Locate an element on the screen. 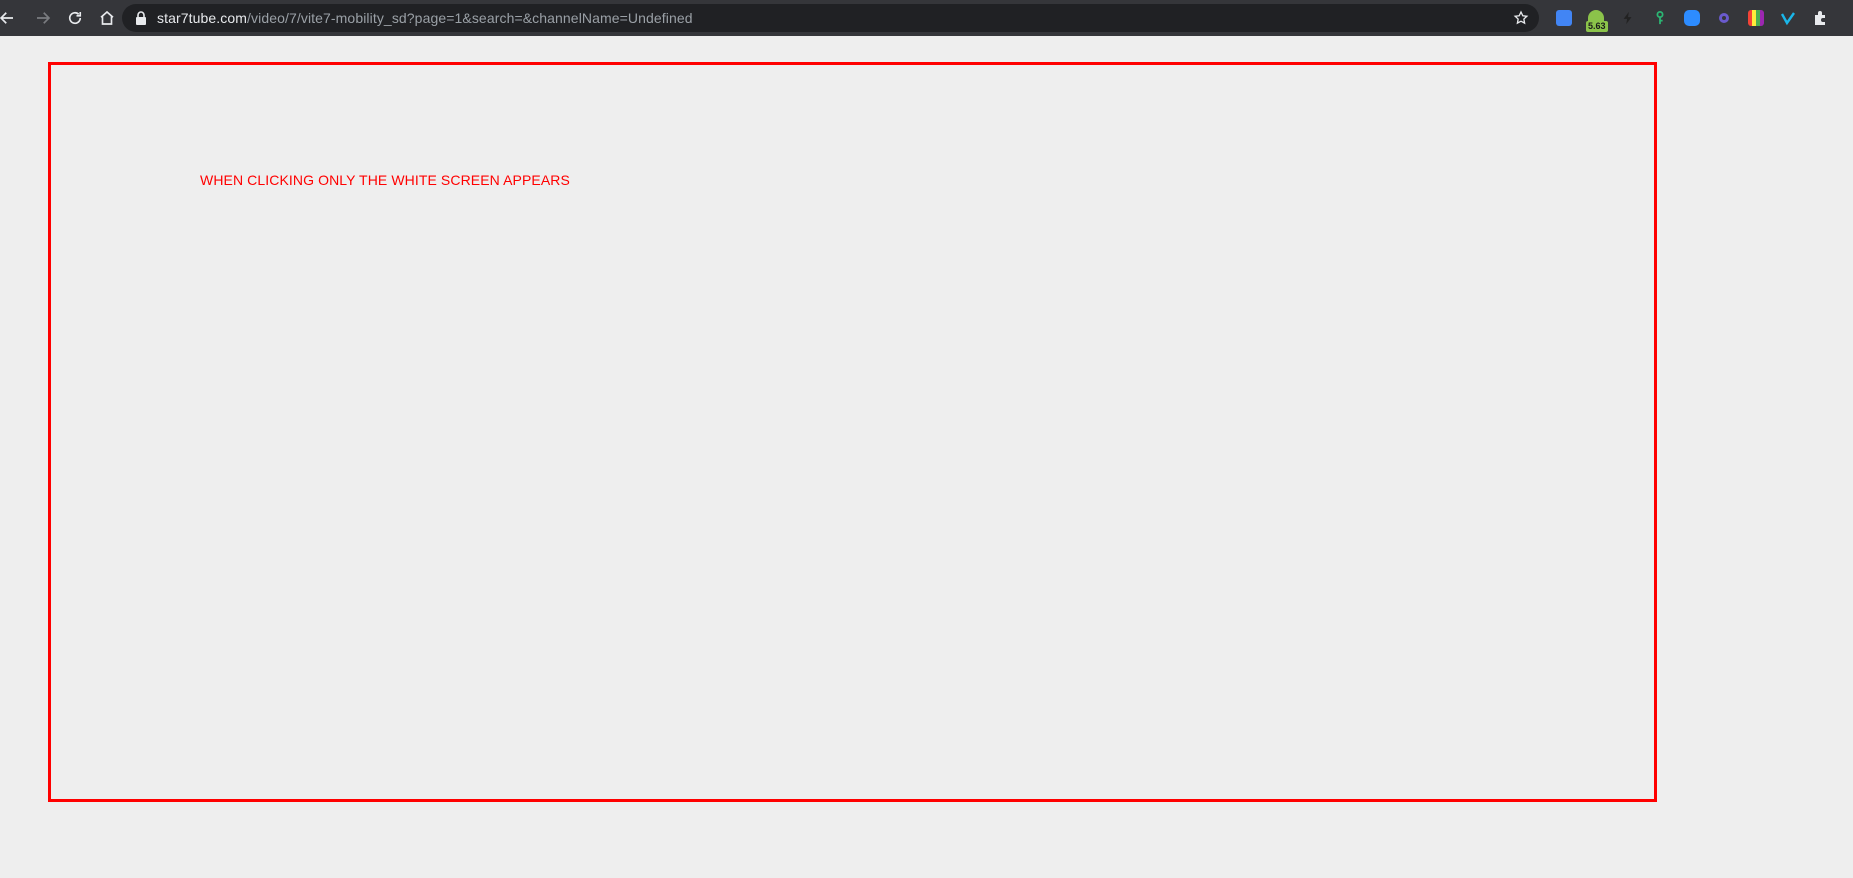 This screenshot has width=1853, height=878. android-extension-icon: 5.63 is located at coordinates (1596, 18).